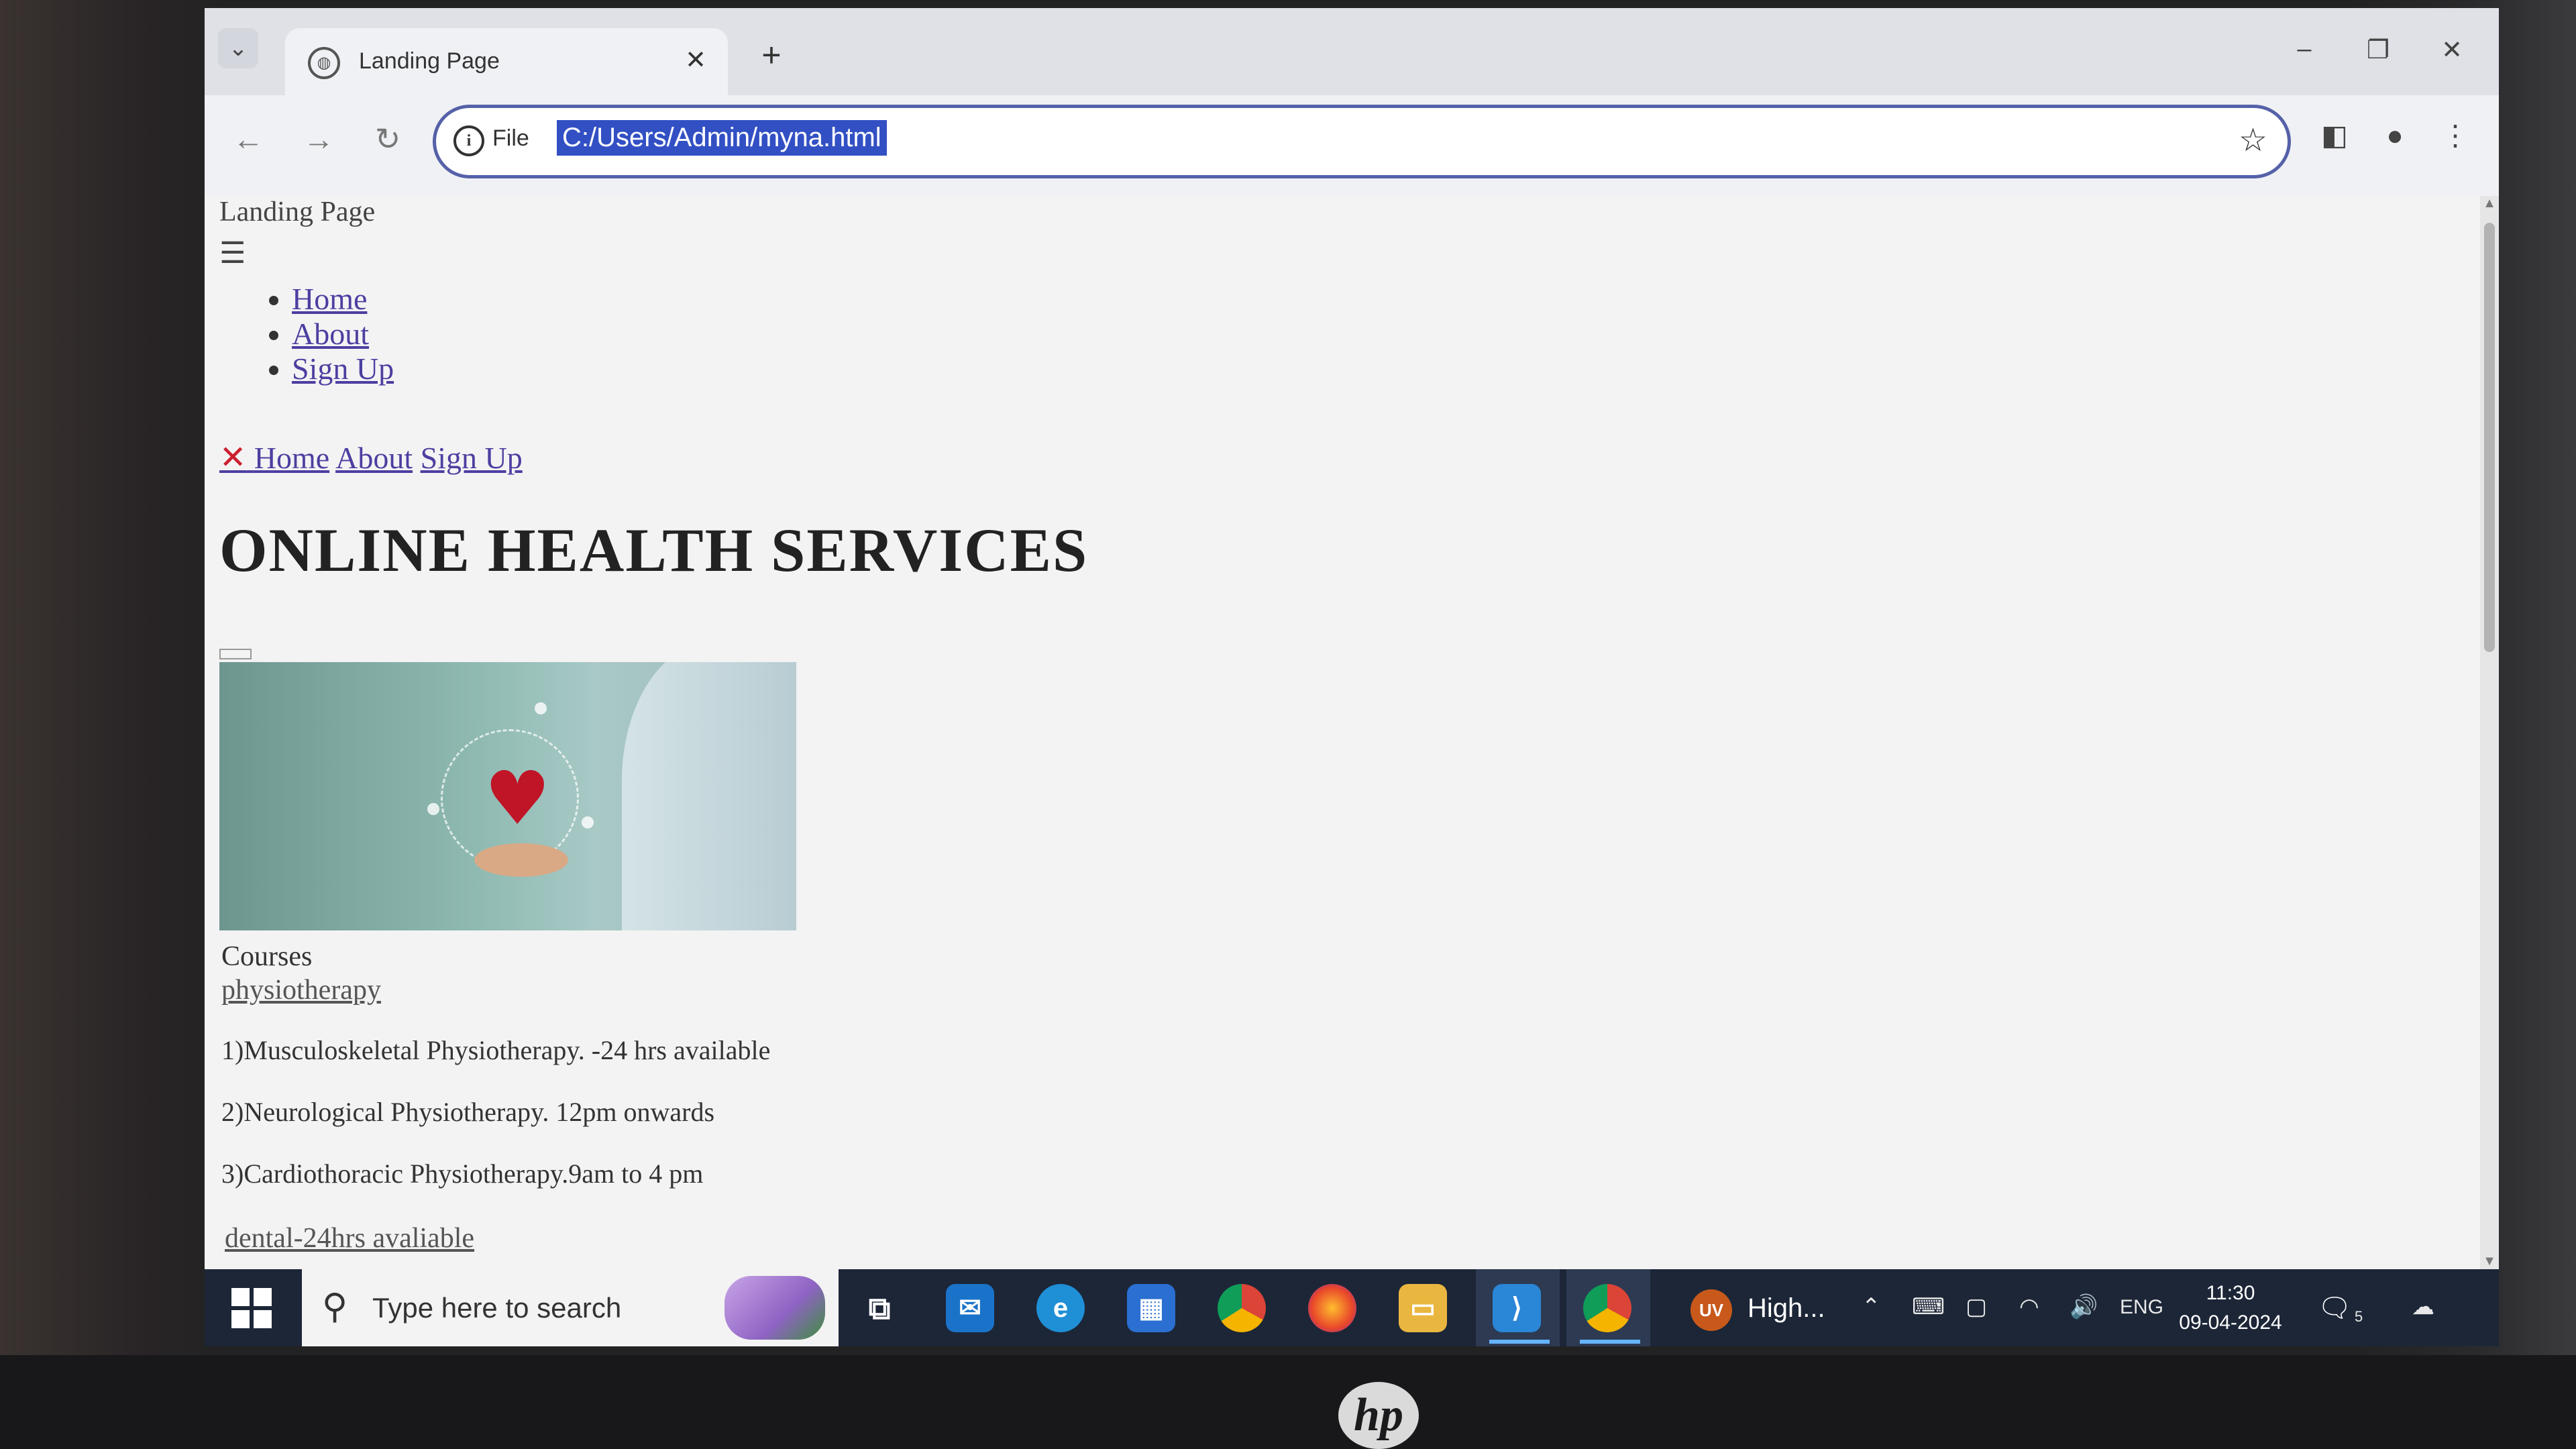  I want to click on list-item: Sign Up, so click(343, 369).